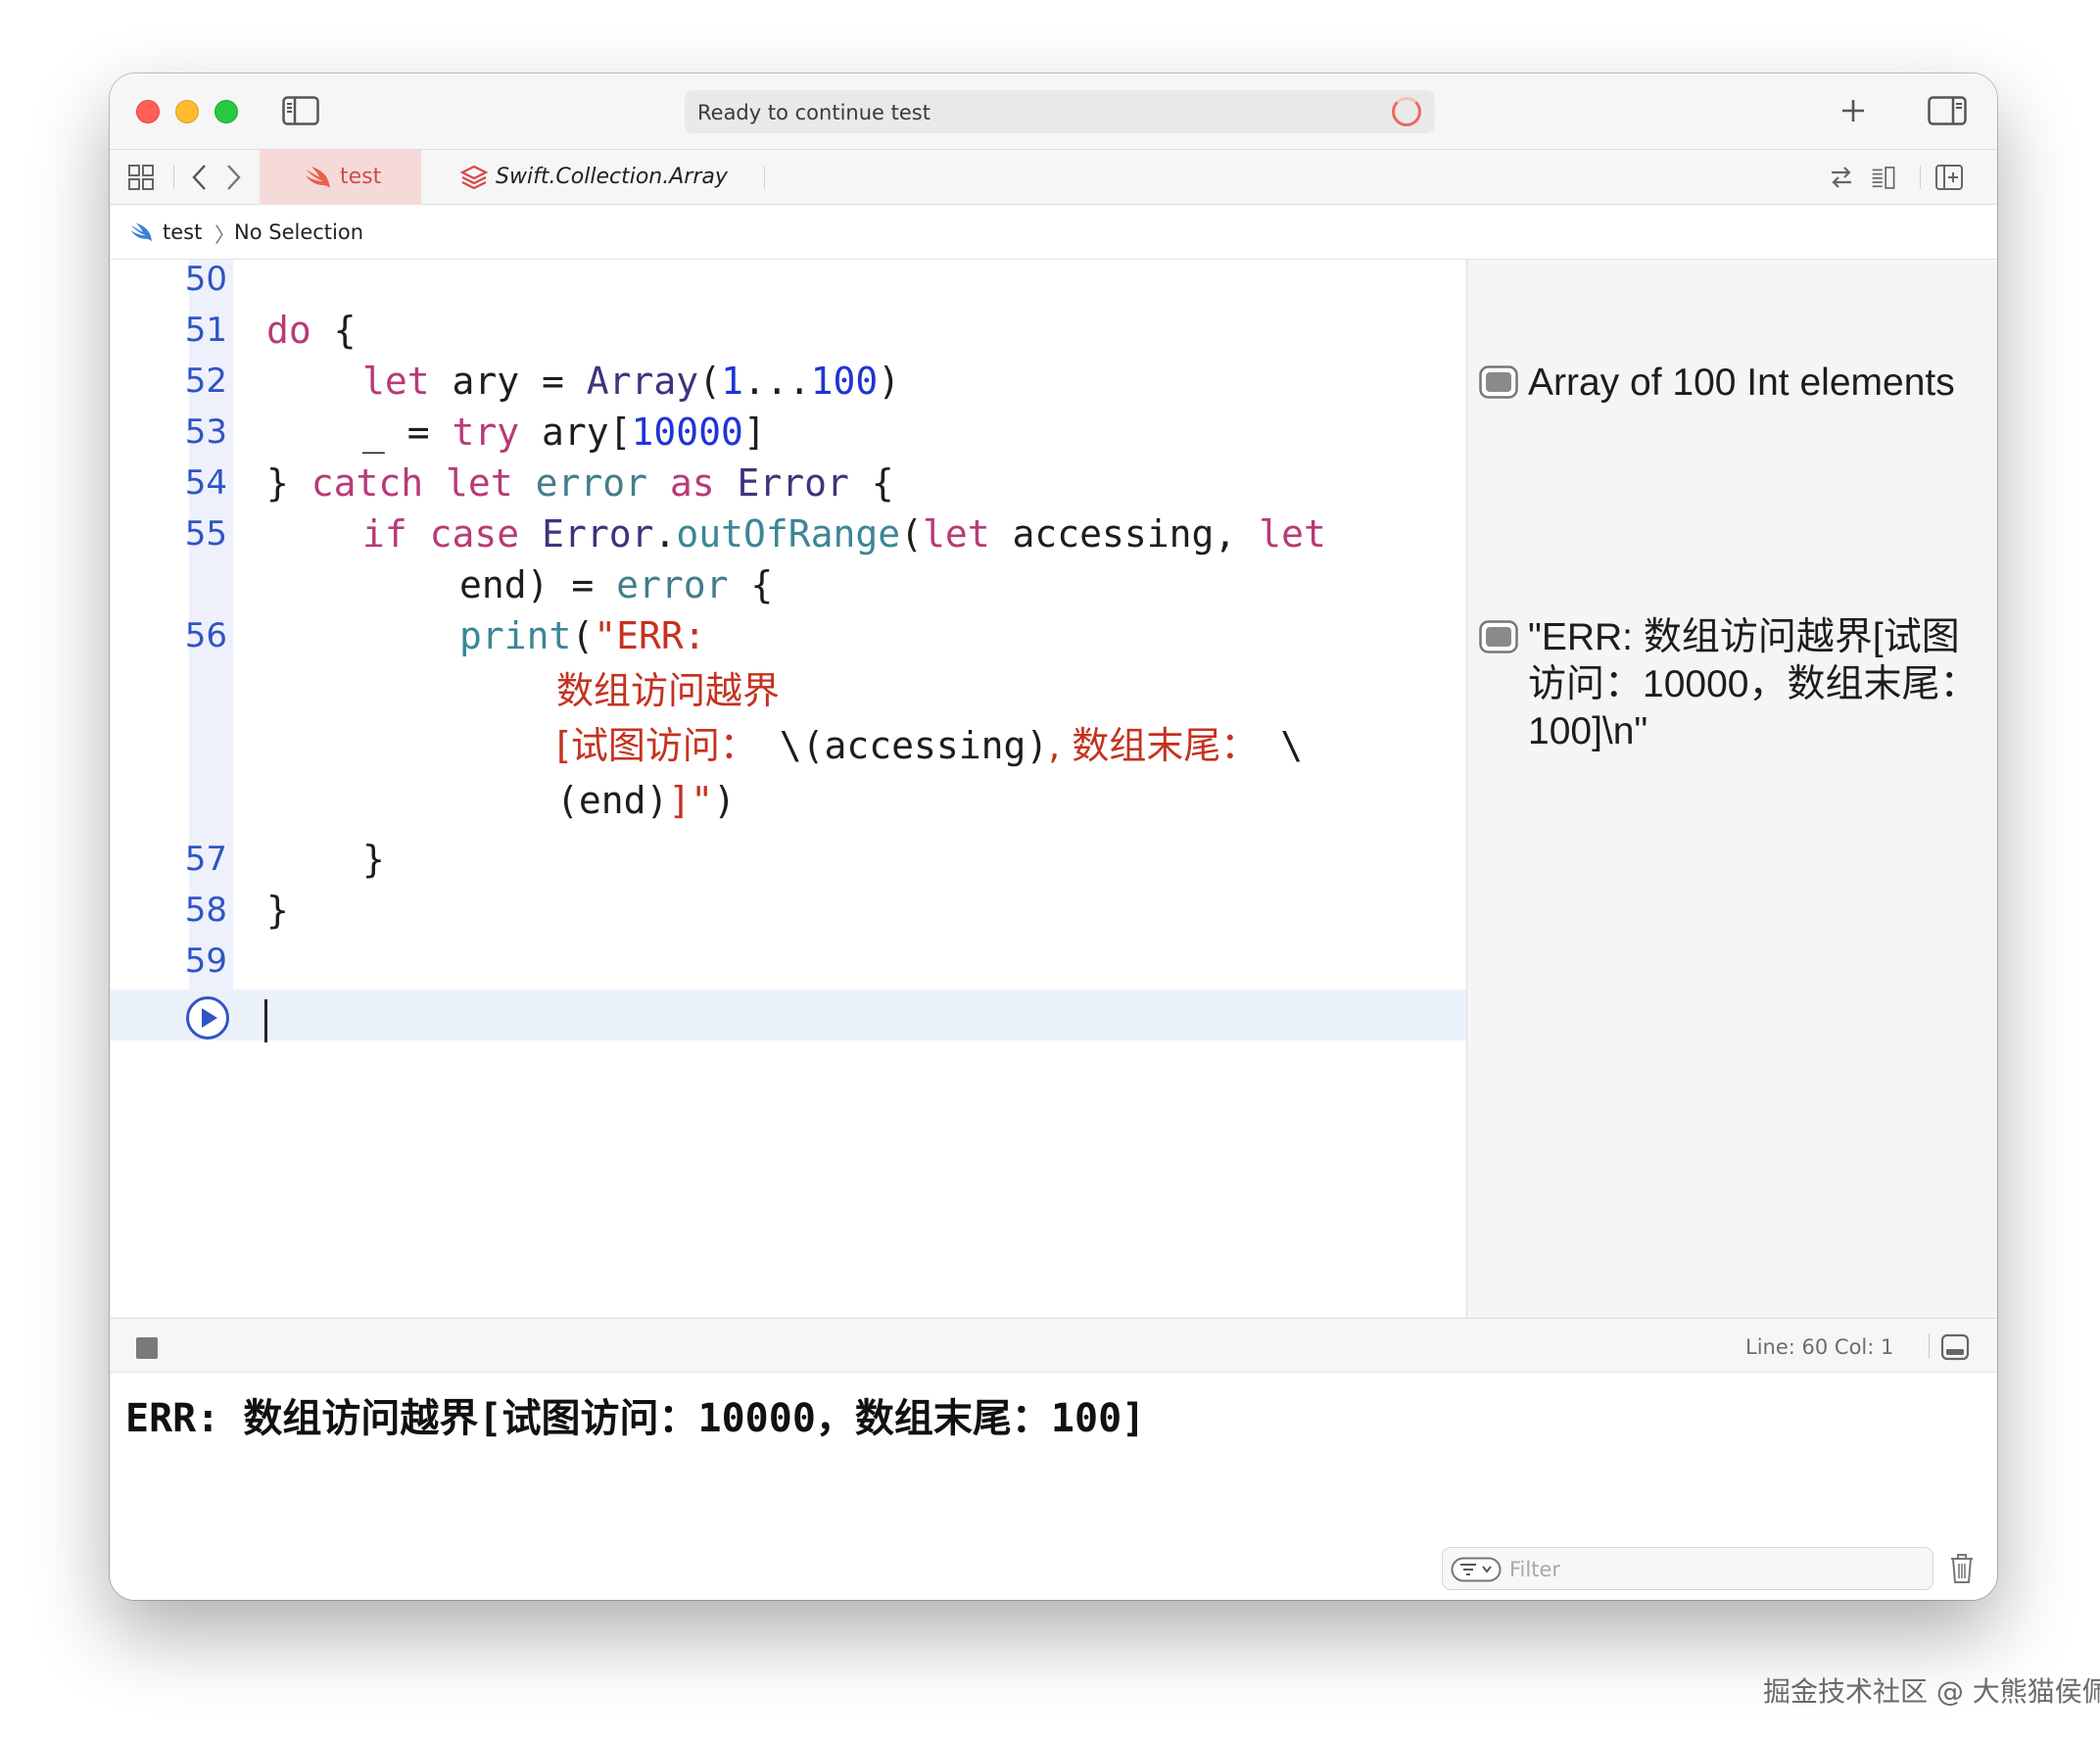 The height and width of the screenshot is (1740, 2100). I want to click on code-token: accessing,, so click(1125, 534).